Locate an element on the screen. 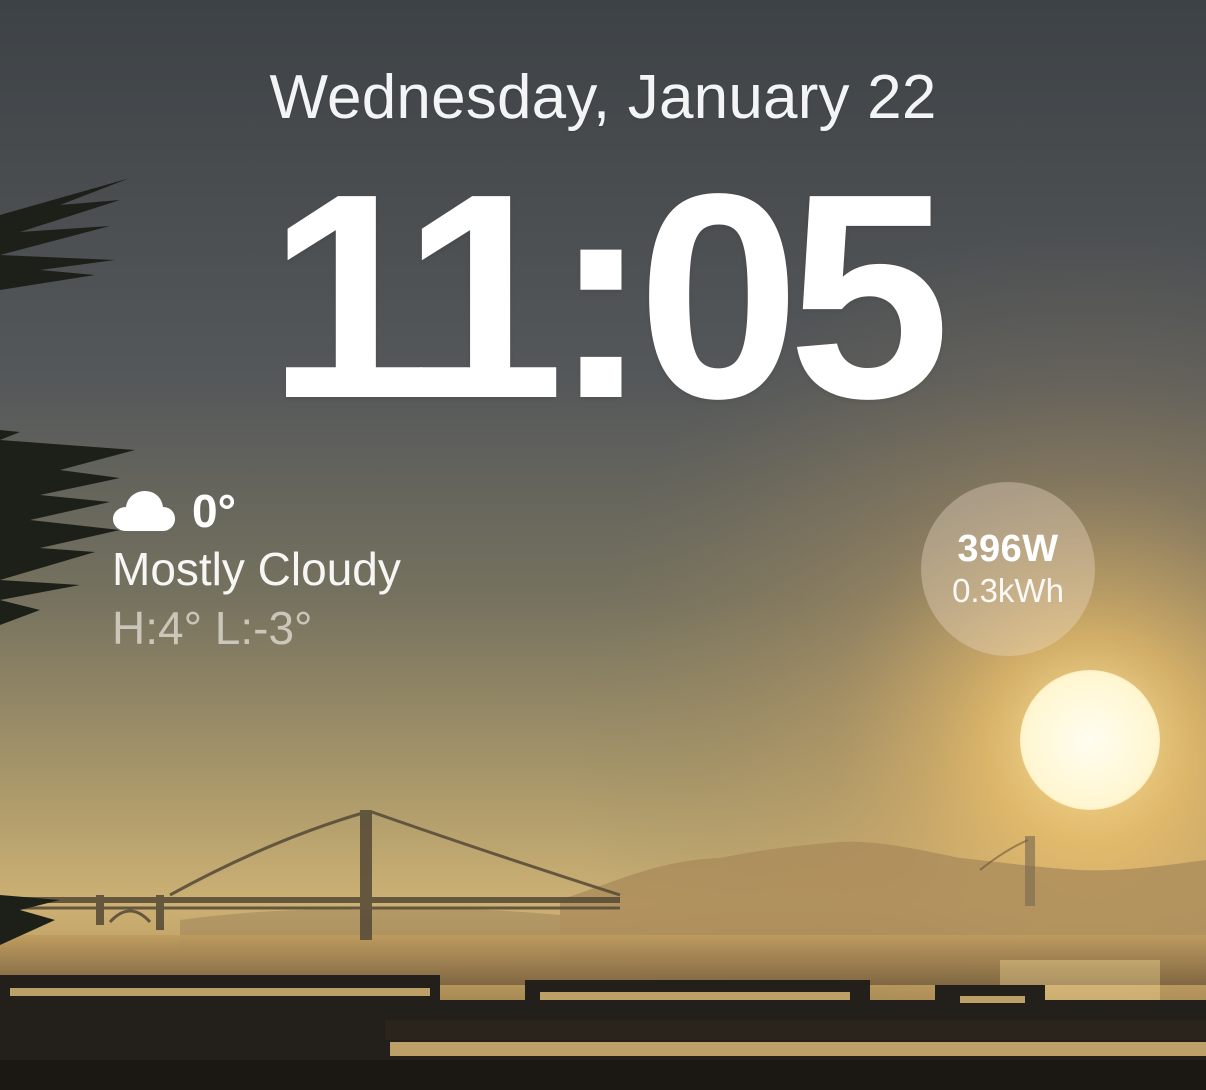  energy-power: 396W is located at coordinates (1008, 549).